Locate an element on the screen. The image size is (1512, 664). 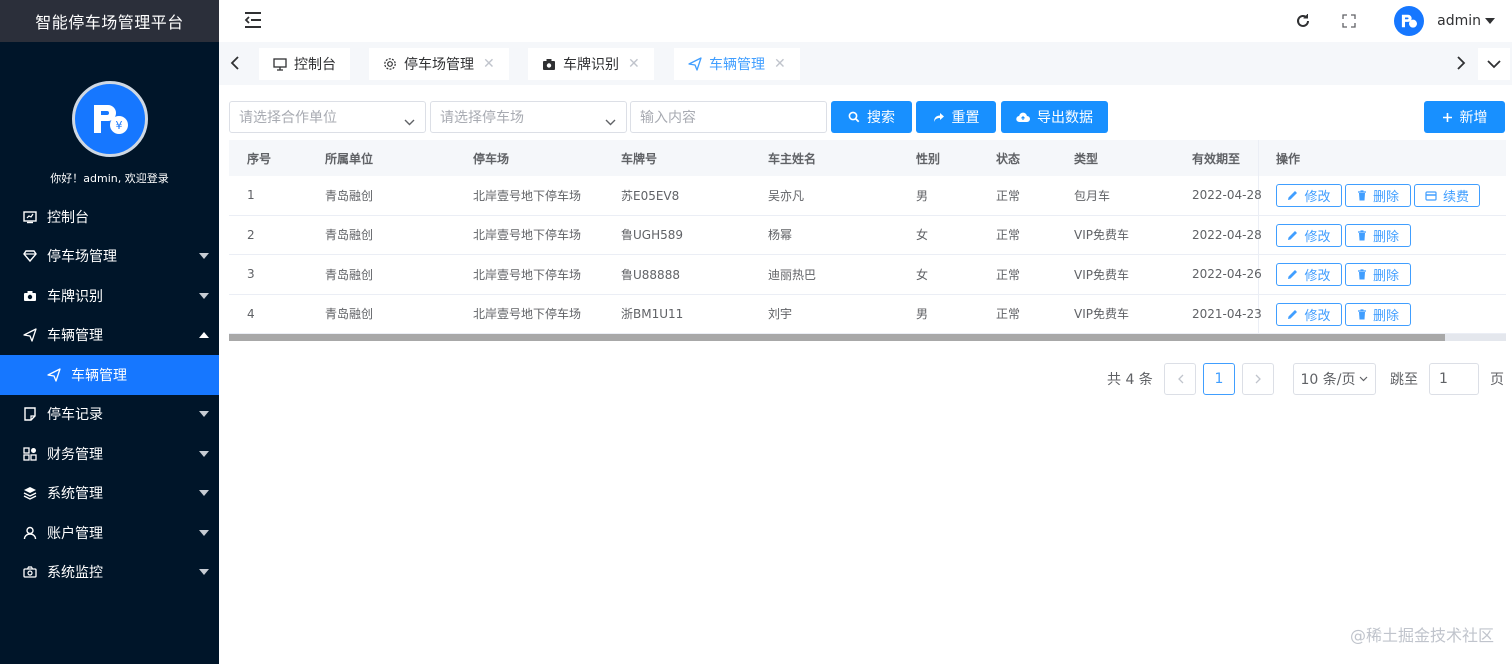
refresh-icon is located at coordinates (1303, 21).